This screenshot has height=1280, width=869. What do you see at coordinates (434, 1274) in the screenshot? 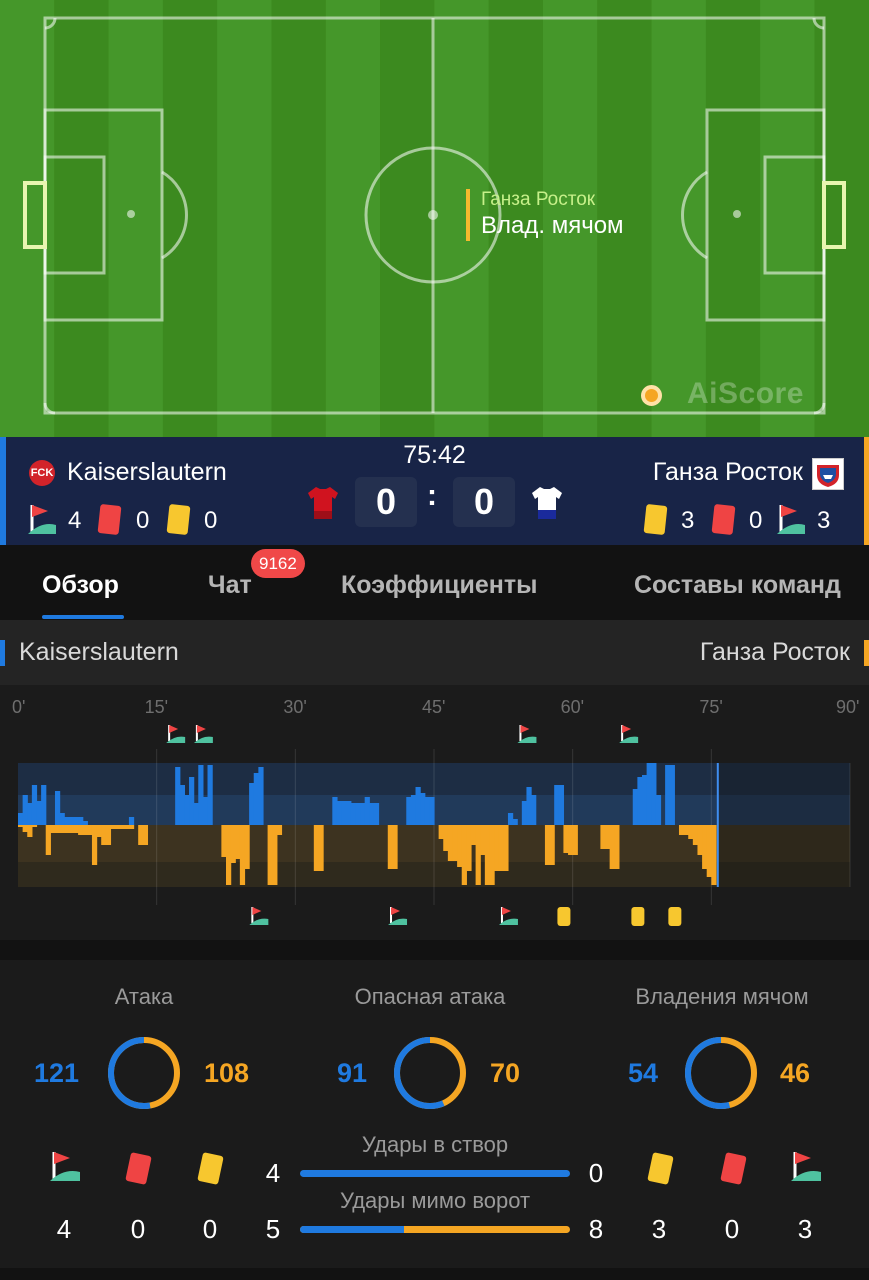
I see `bottom-edge` at bounding box center [434, 1274].